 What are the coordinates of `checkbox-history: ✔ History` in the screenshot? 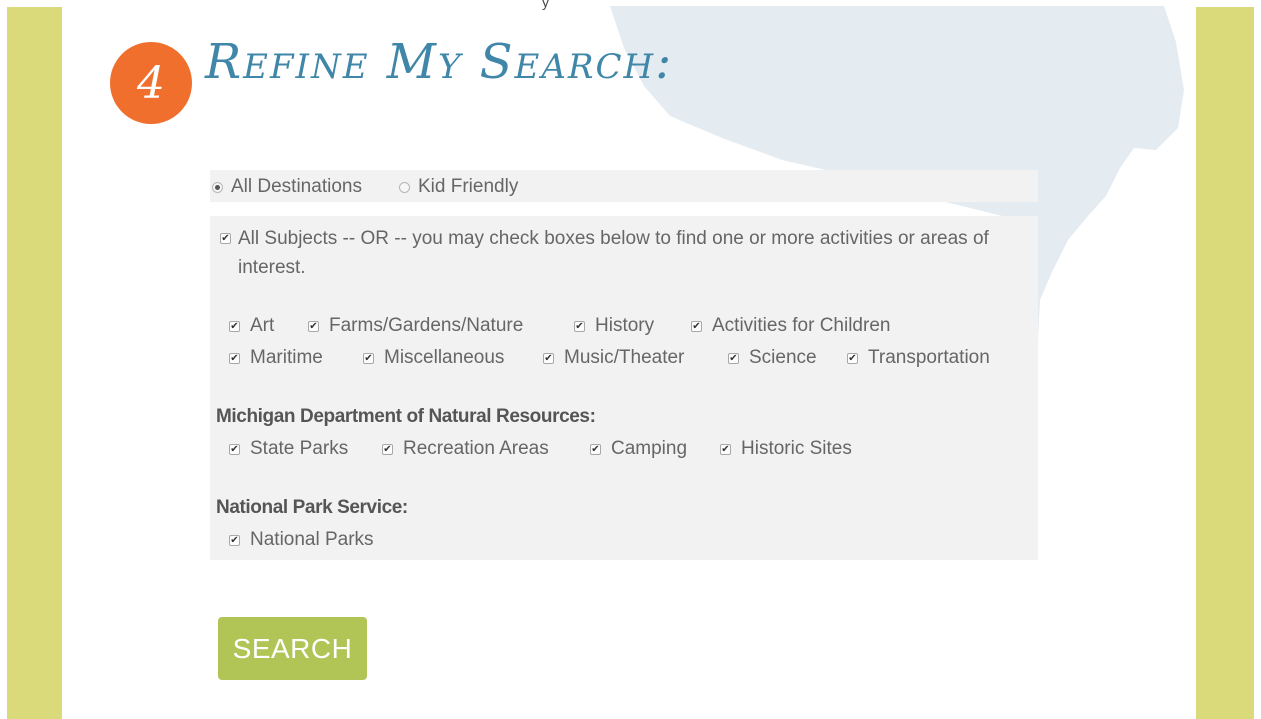 It's located at (614, 326).